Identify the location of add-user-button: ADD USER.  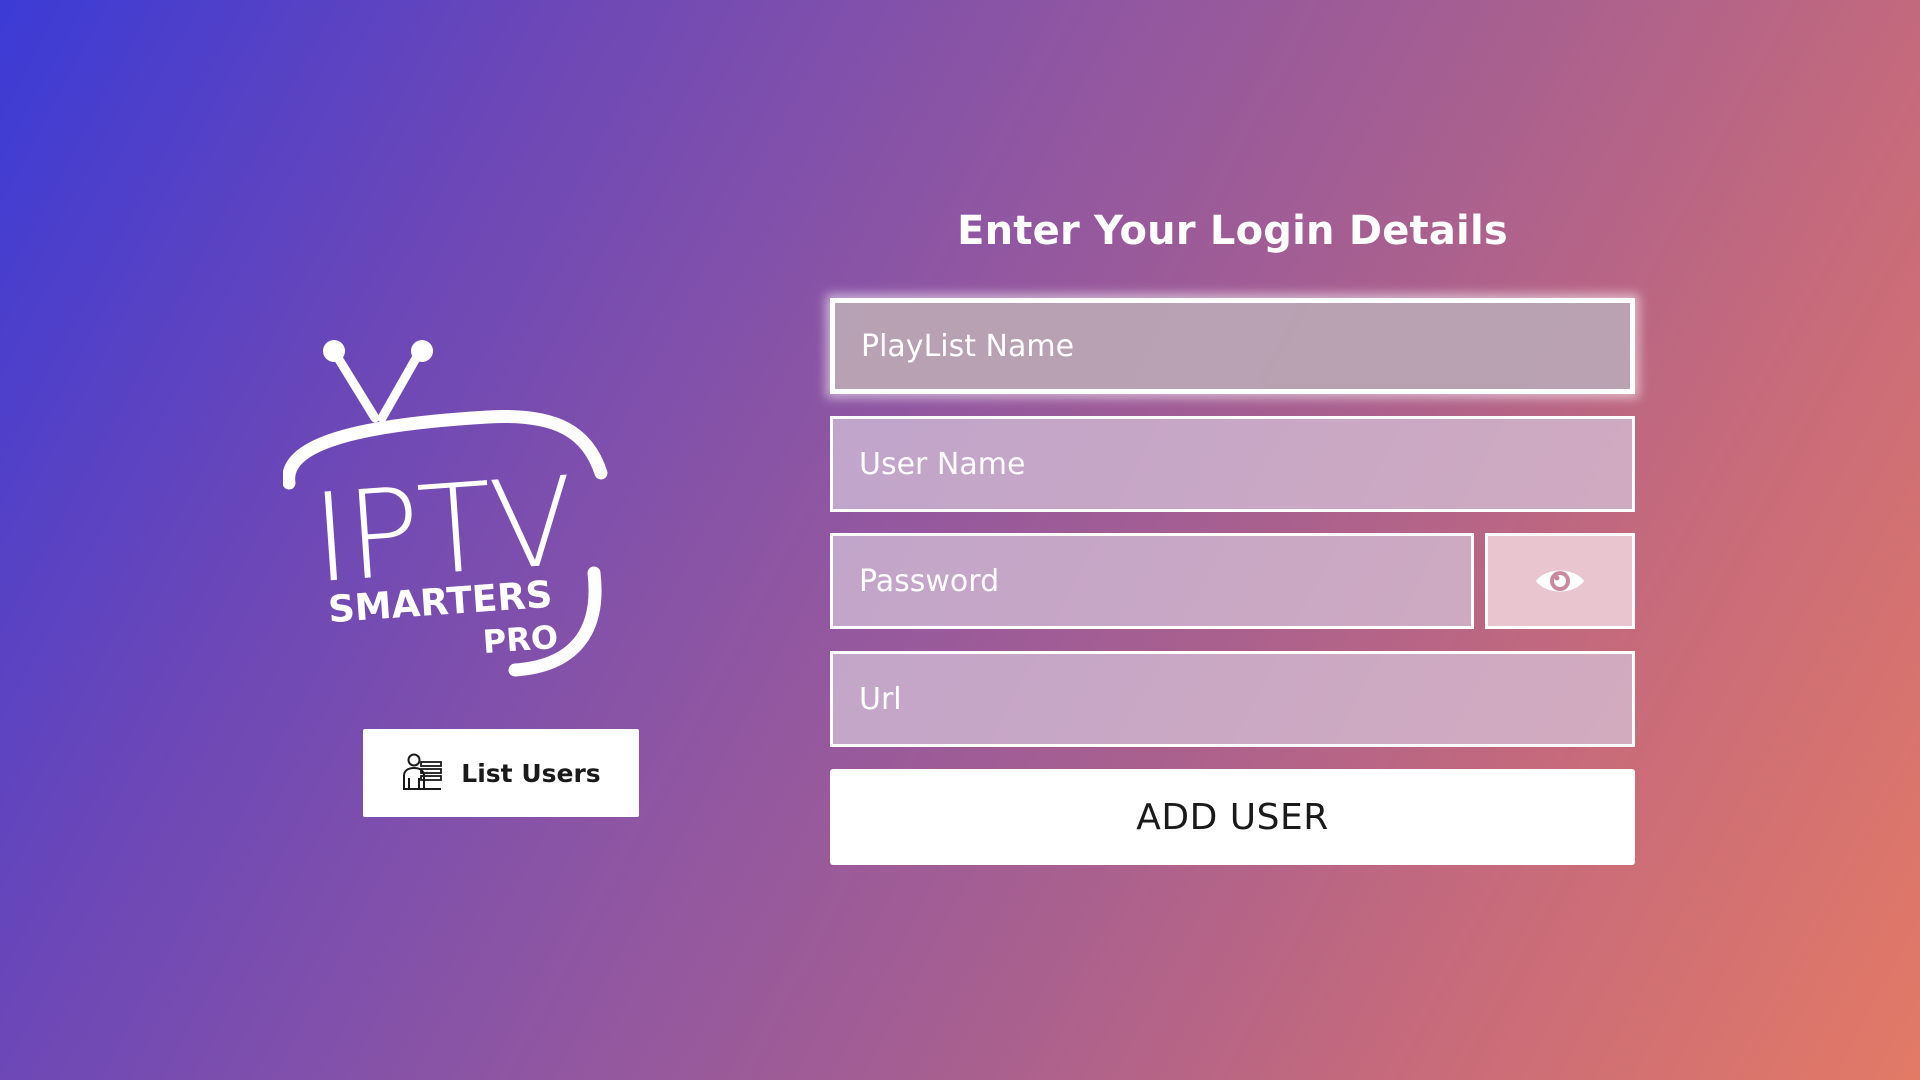
(1232, 817).